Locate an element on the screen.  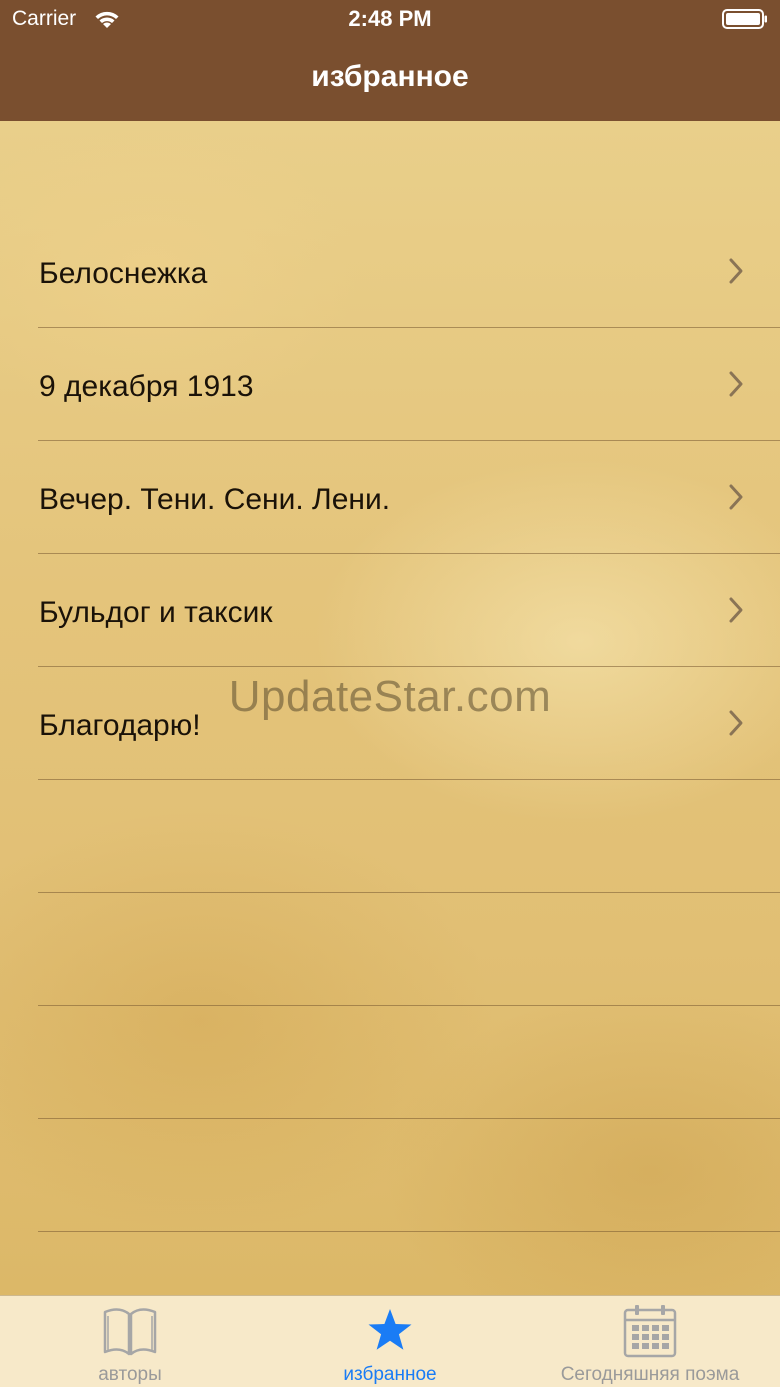
watermark: UpdateStar.com is located at coordinates (390, 696).